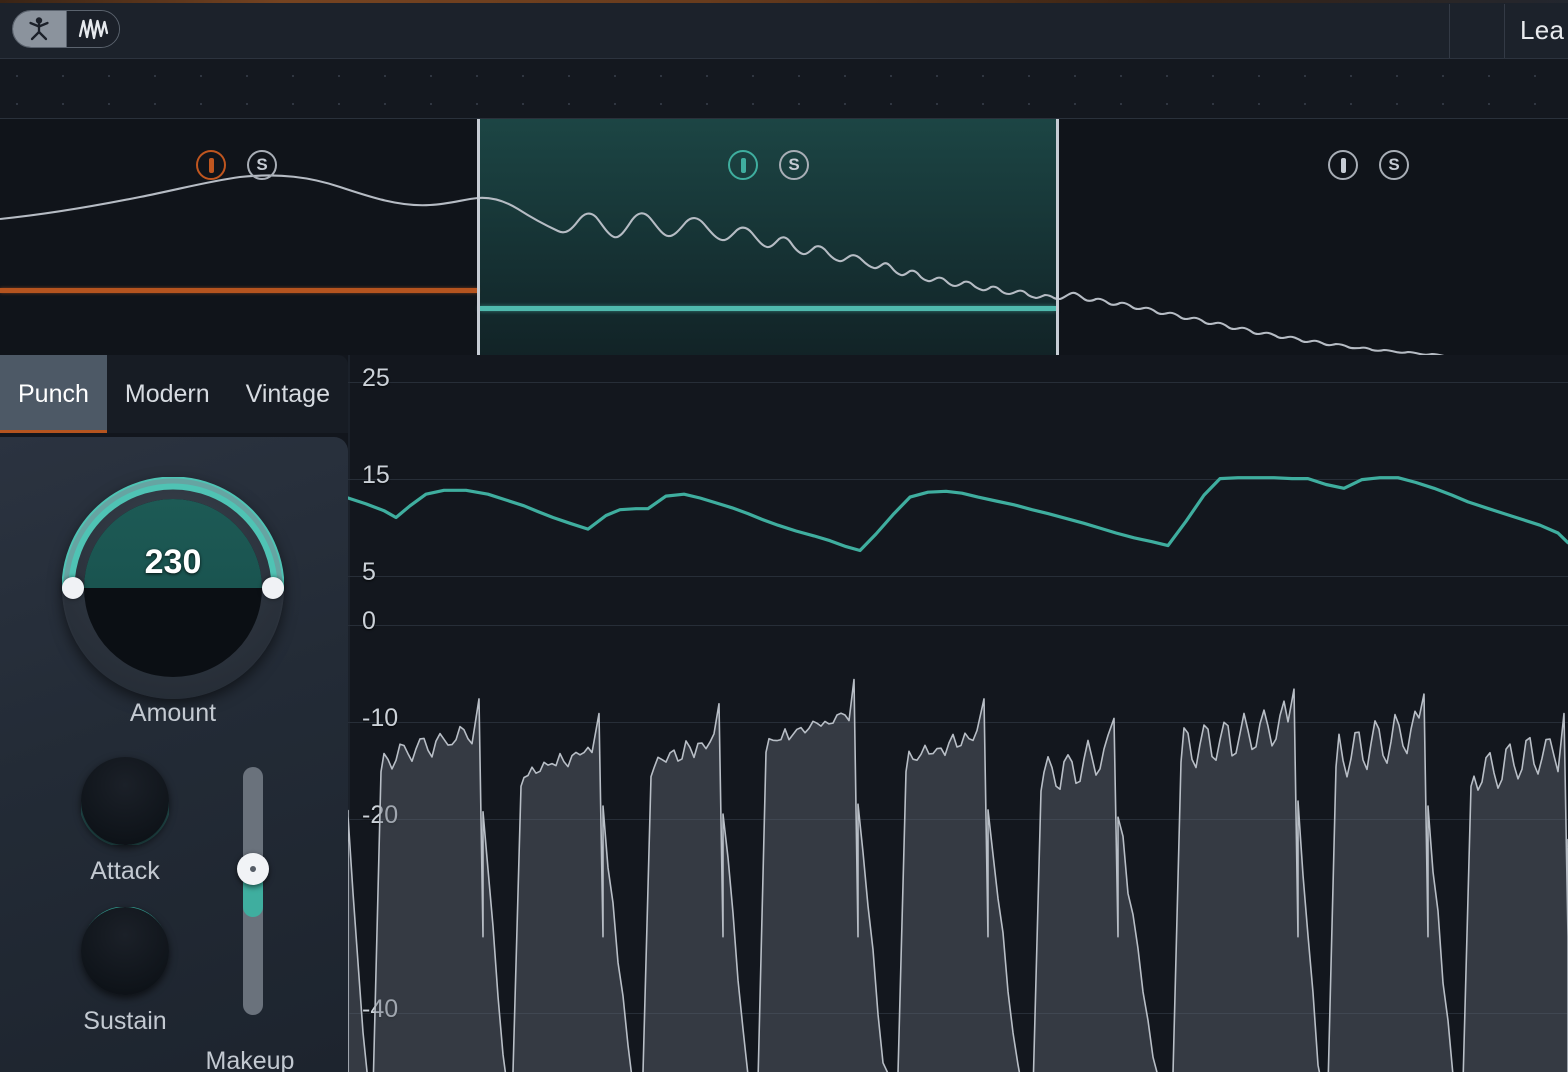 This screenshot has width=1568, height=1072. I want to click on tab-vintage-label: Vintage, so click(287, 393).